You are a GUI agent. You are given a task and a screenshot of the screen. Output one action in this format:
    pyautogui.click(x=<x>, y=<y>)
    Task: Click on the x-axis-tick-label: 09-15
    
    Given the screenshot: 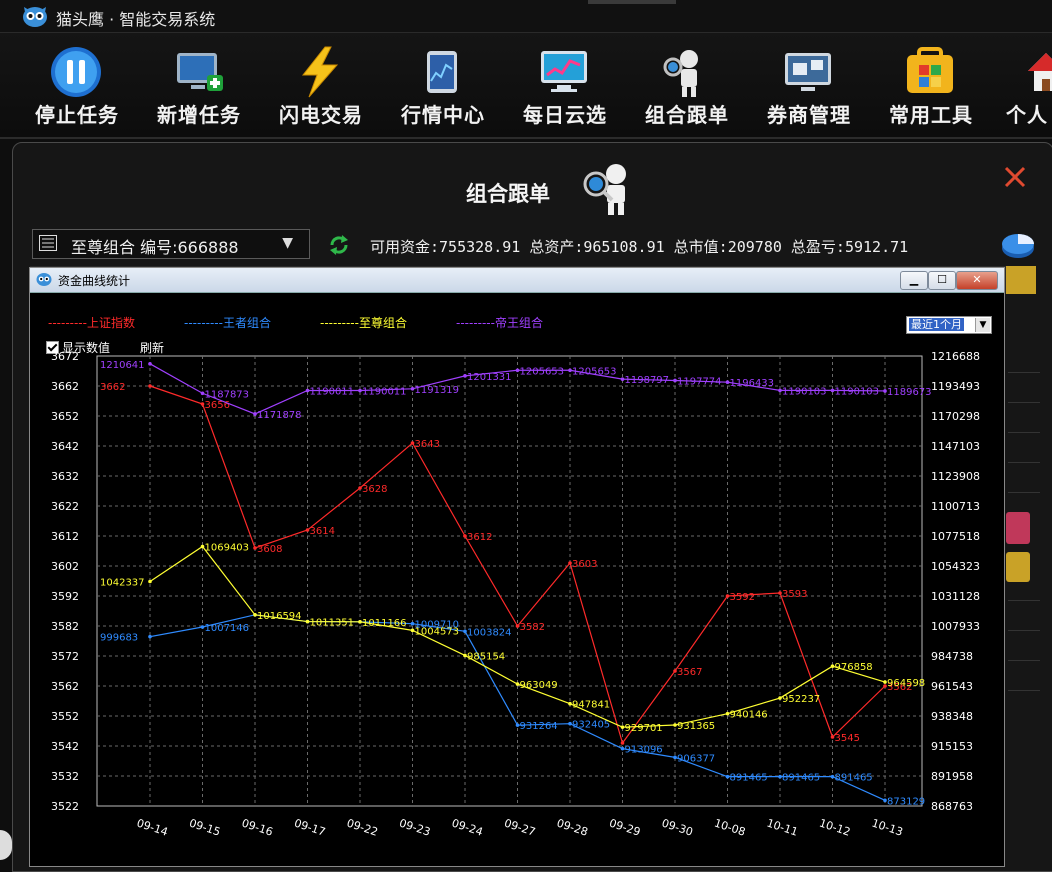 What is the action you would take?
    pyautogui.click(x=205, y=827)
    